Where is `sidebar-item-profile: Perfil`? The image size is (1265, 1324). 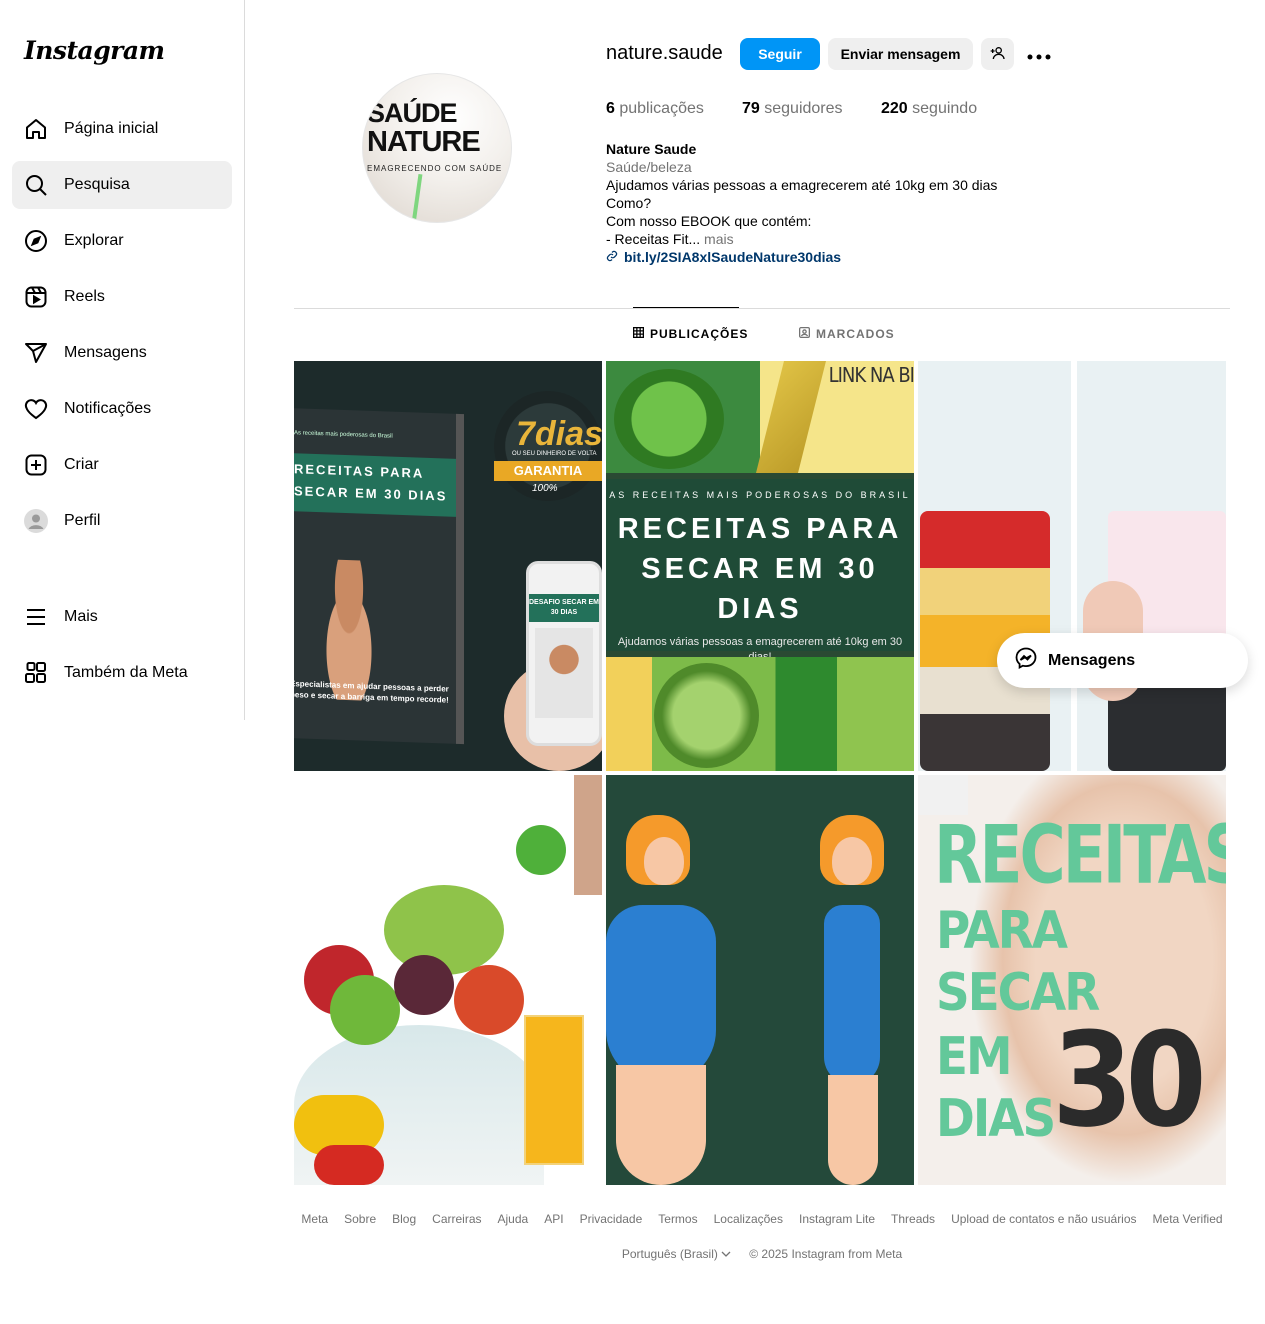 sidebar-item-profile: Perfil is located at coordinates (122, 521).